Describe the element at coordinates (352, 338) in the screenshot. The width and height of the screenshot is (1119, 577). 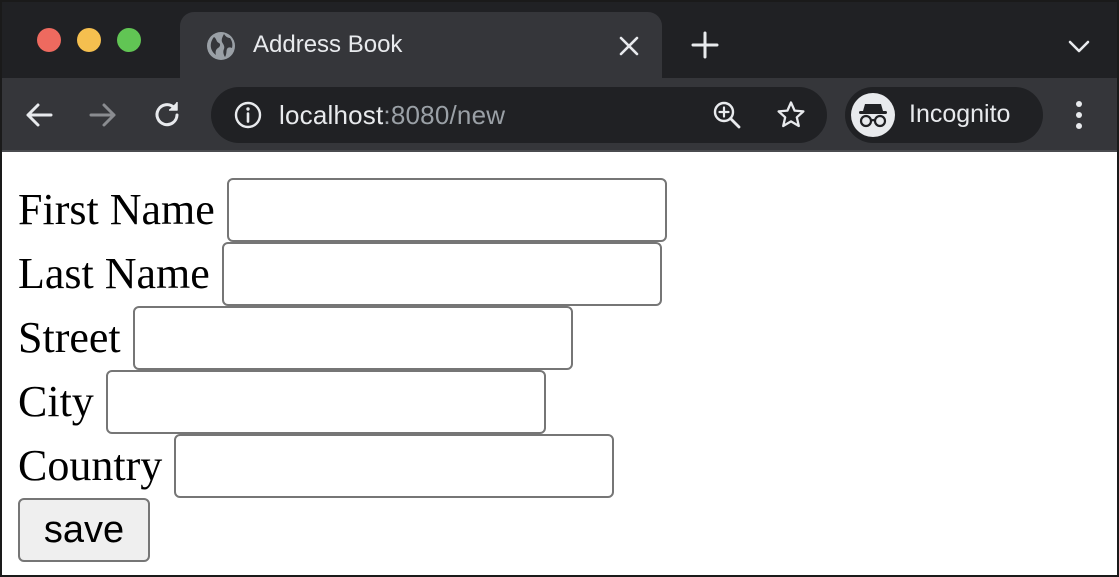
I see `street-input` at that location.